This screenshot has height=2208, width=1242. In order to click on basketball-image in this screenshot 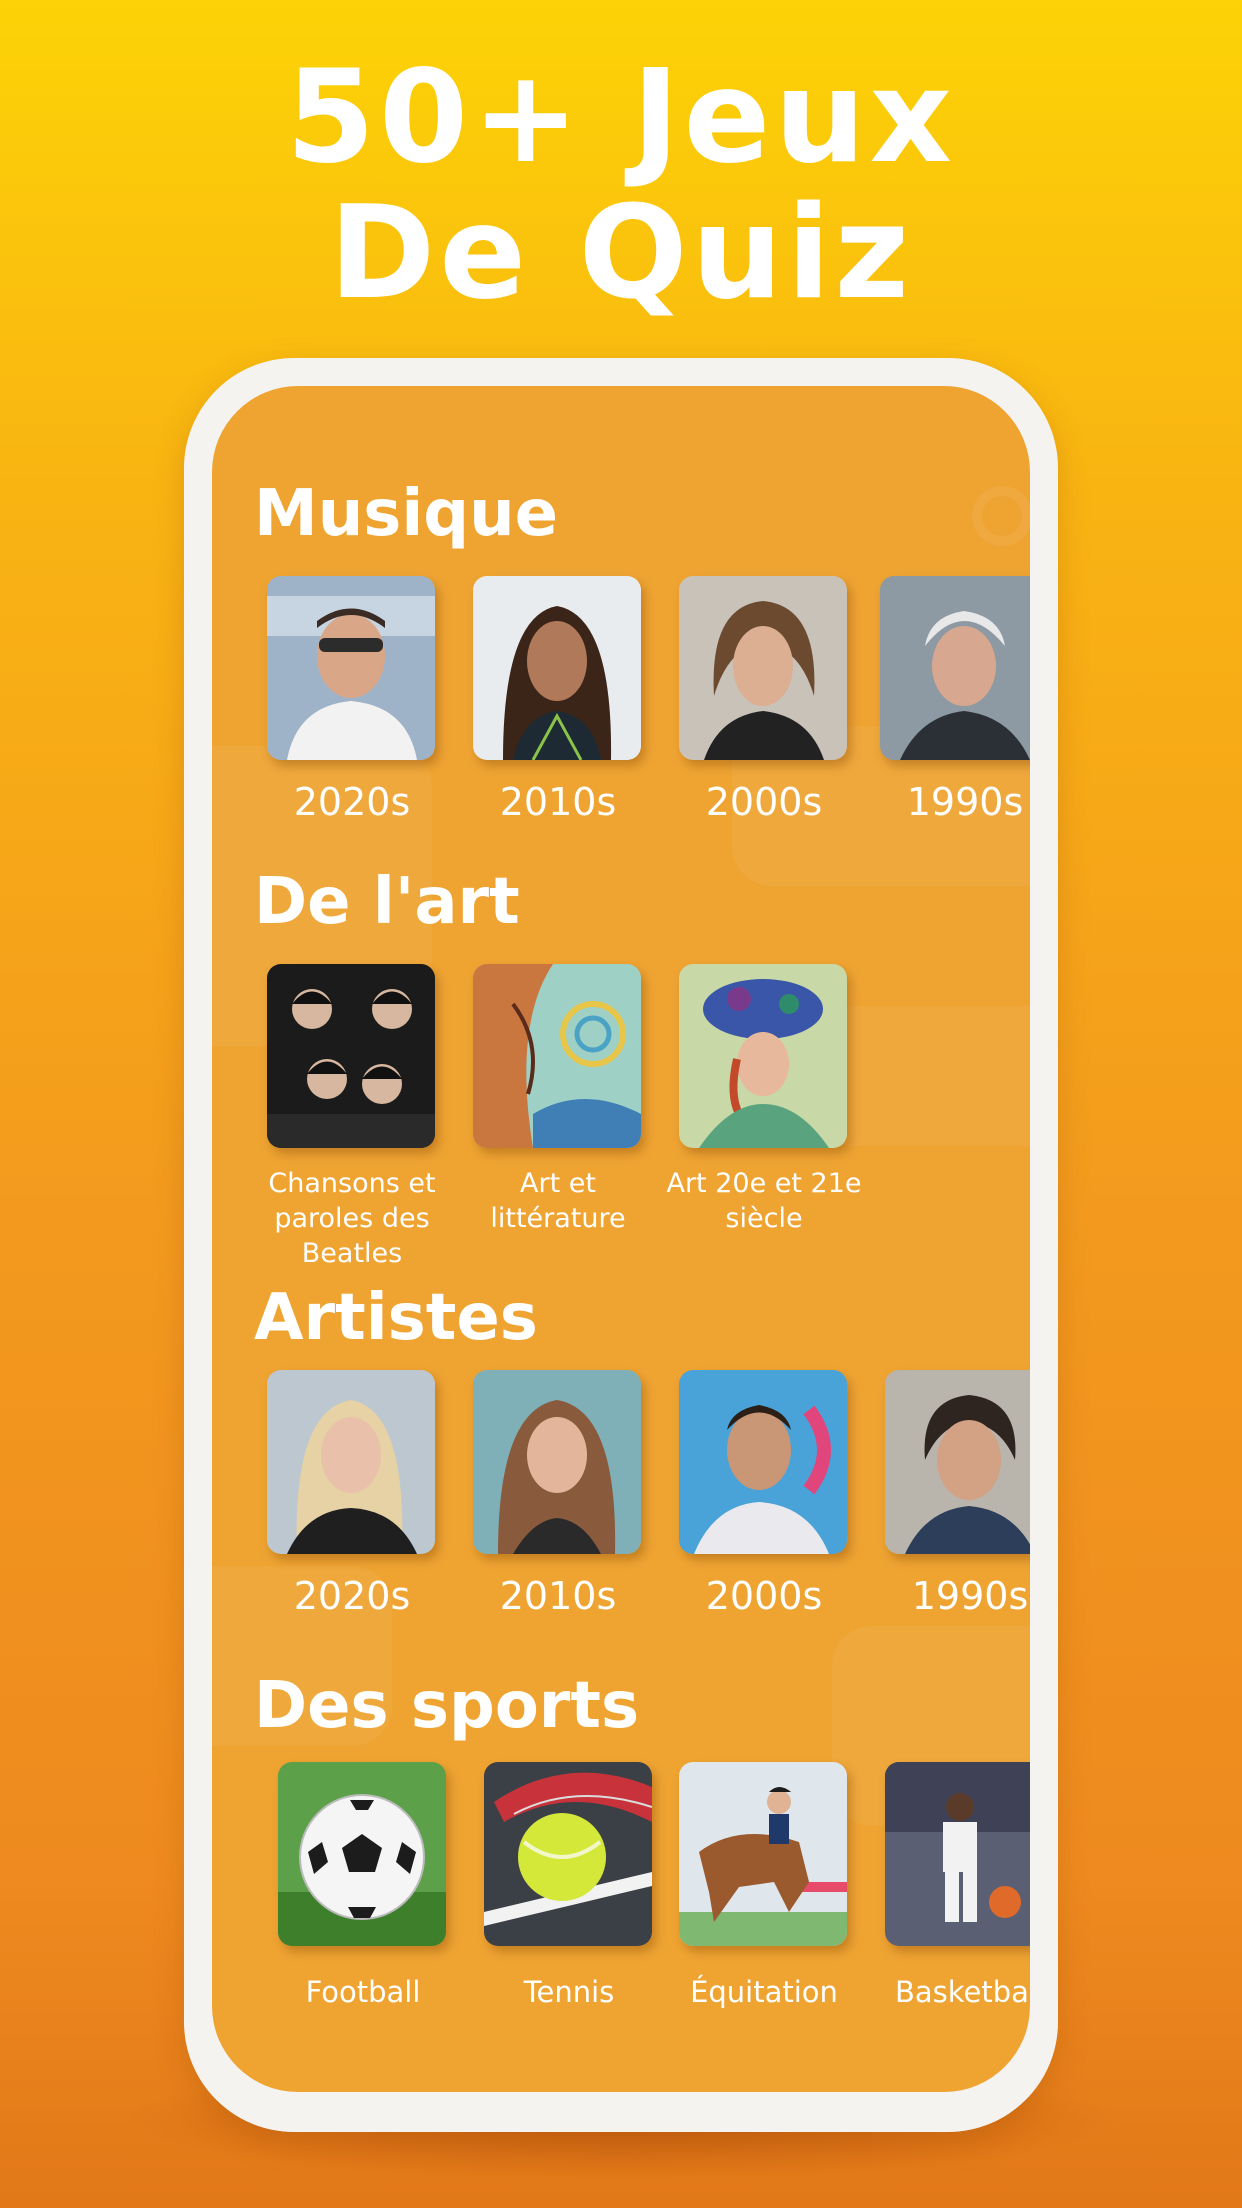, I will do `click(957, 1854)`.